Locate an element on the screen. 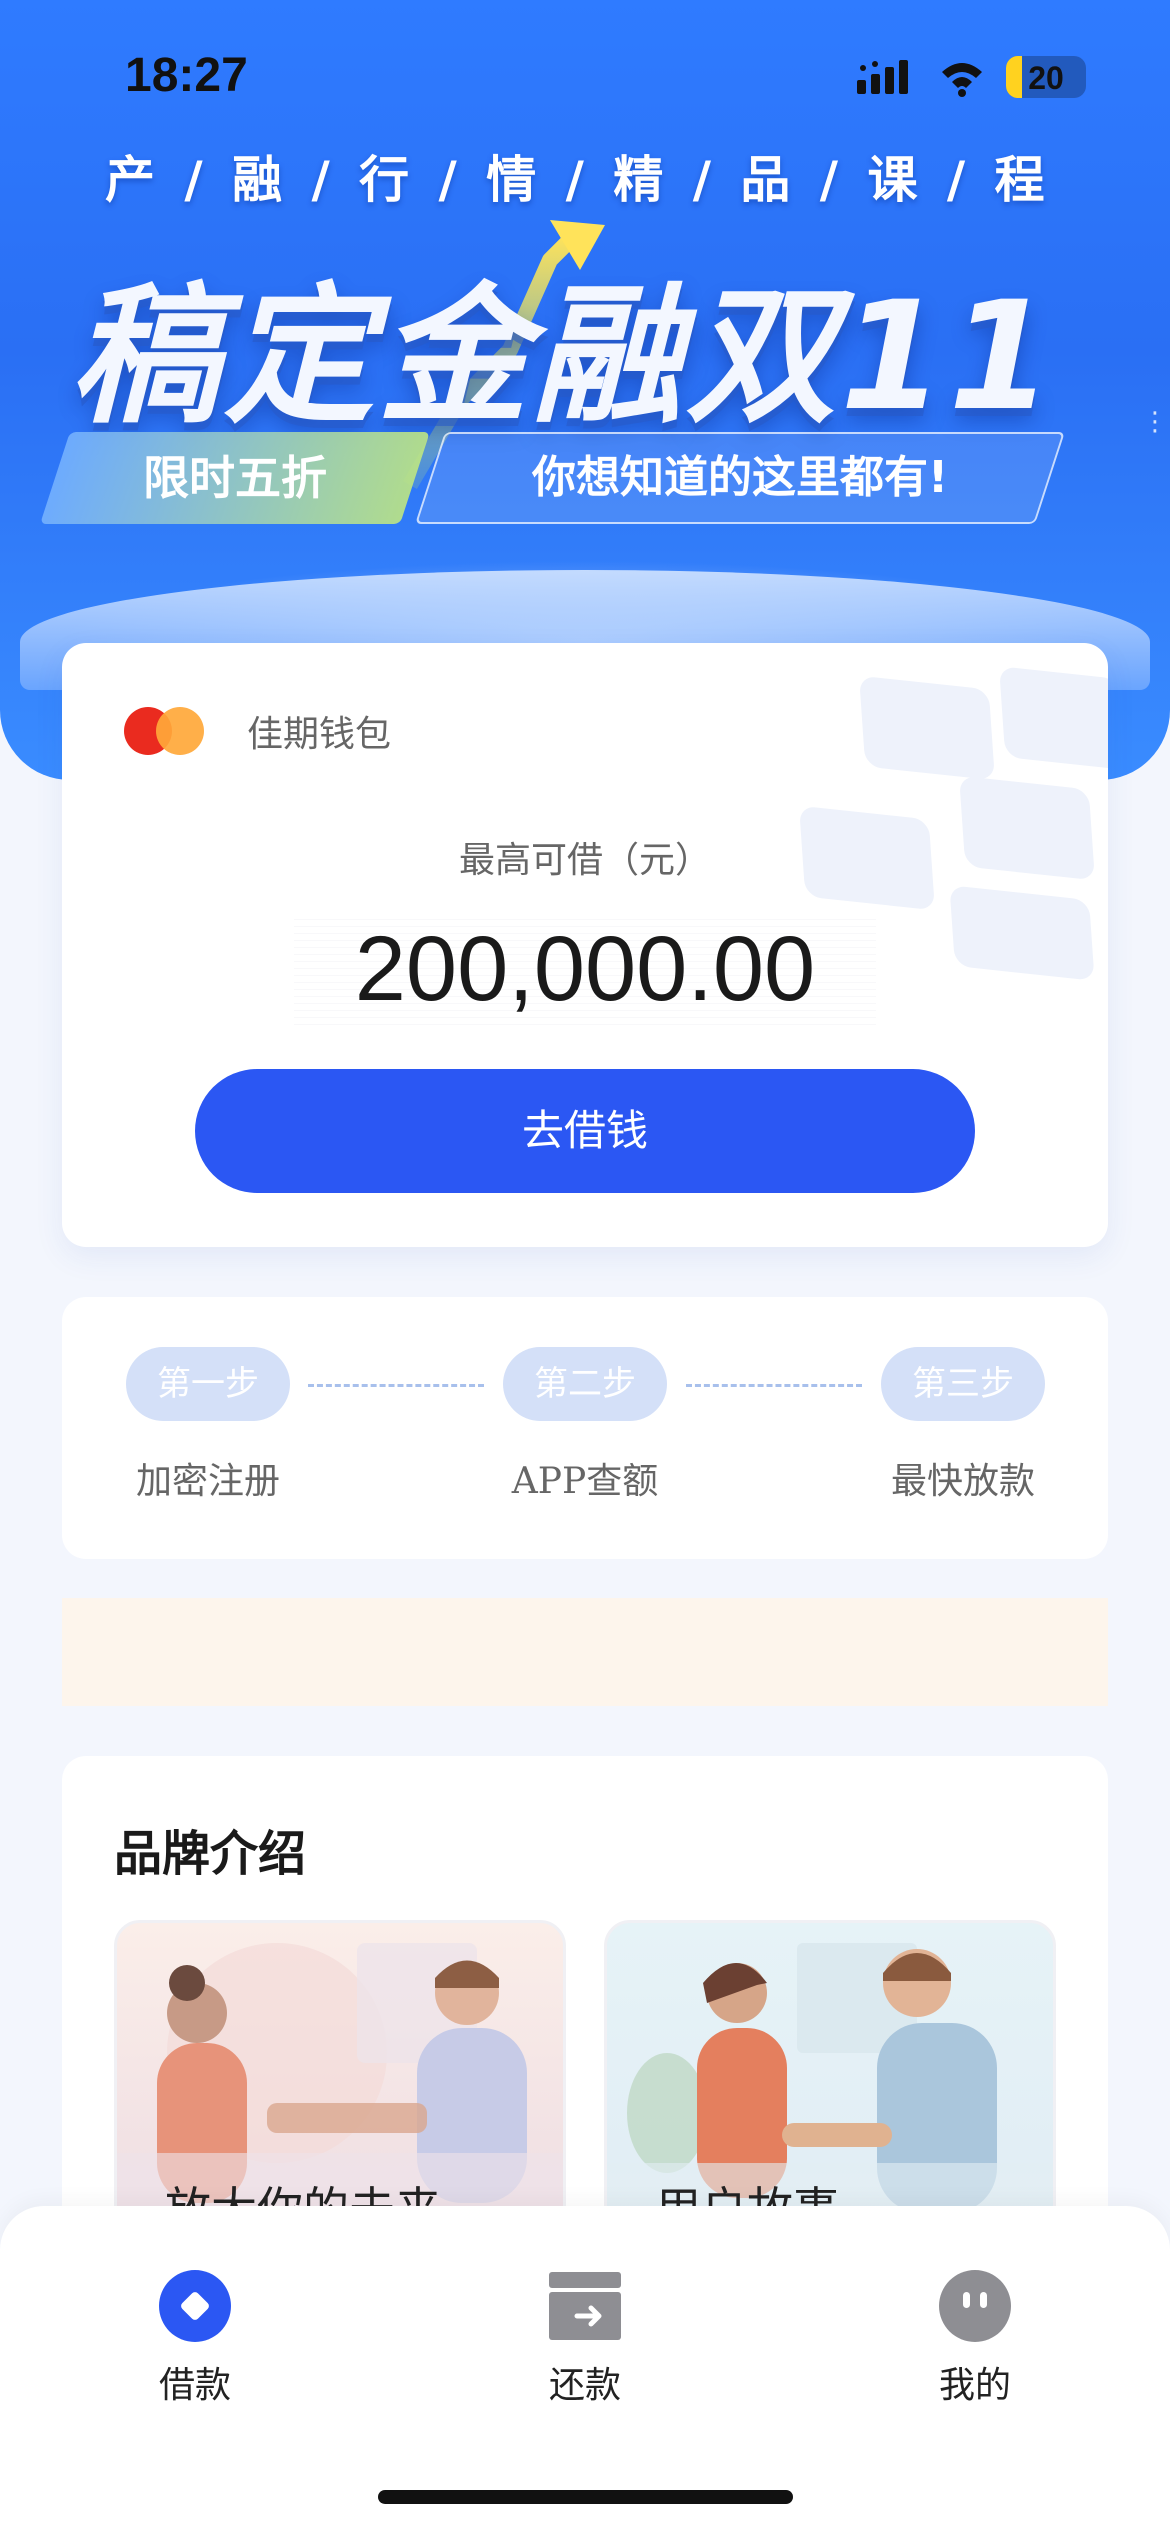  notice-strip is located at coordinates (585, 1652).